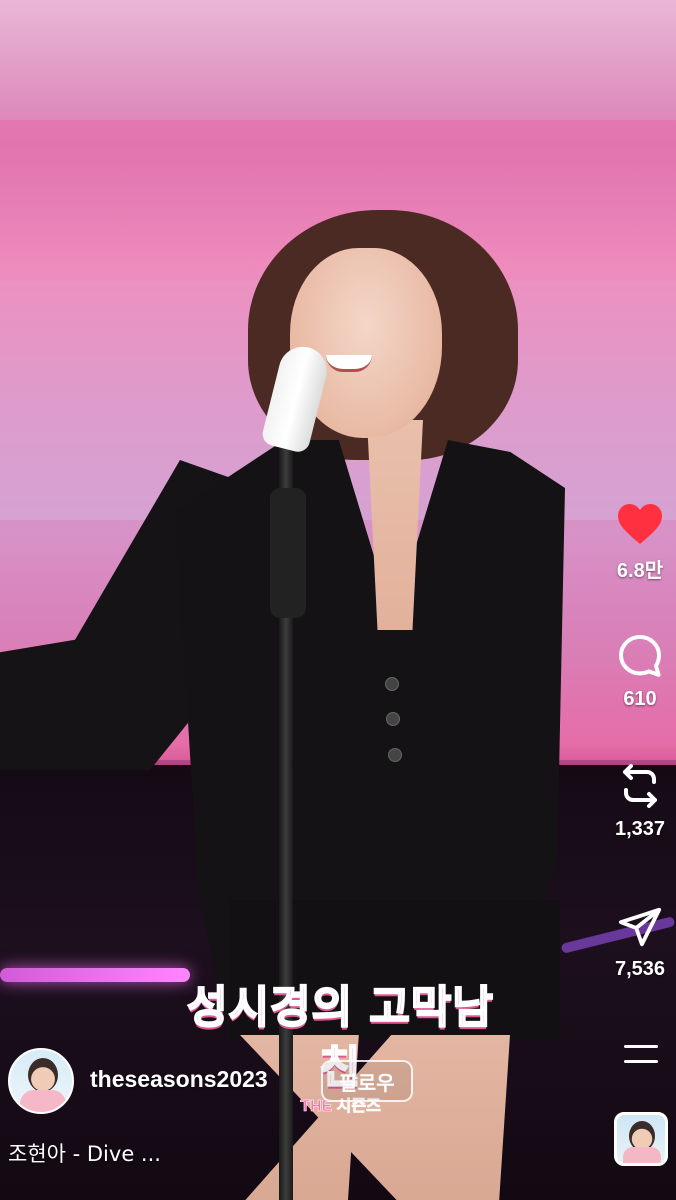  I want to click on author-avatar, so click(41, 1081).